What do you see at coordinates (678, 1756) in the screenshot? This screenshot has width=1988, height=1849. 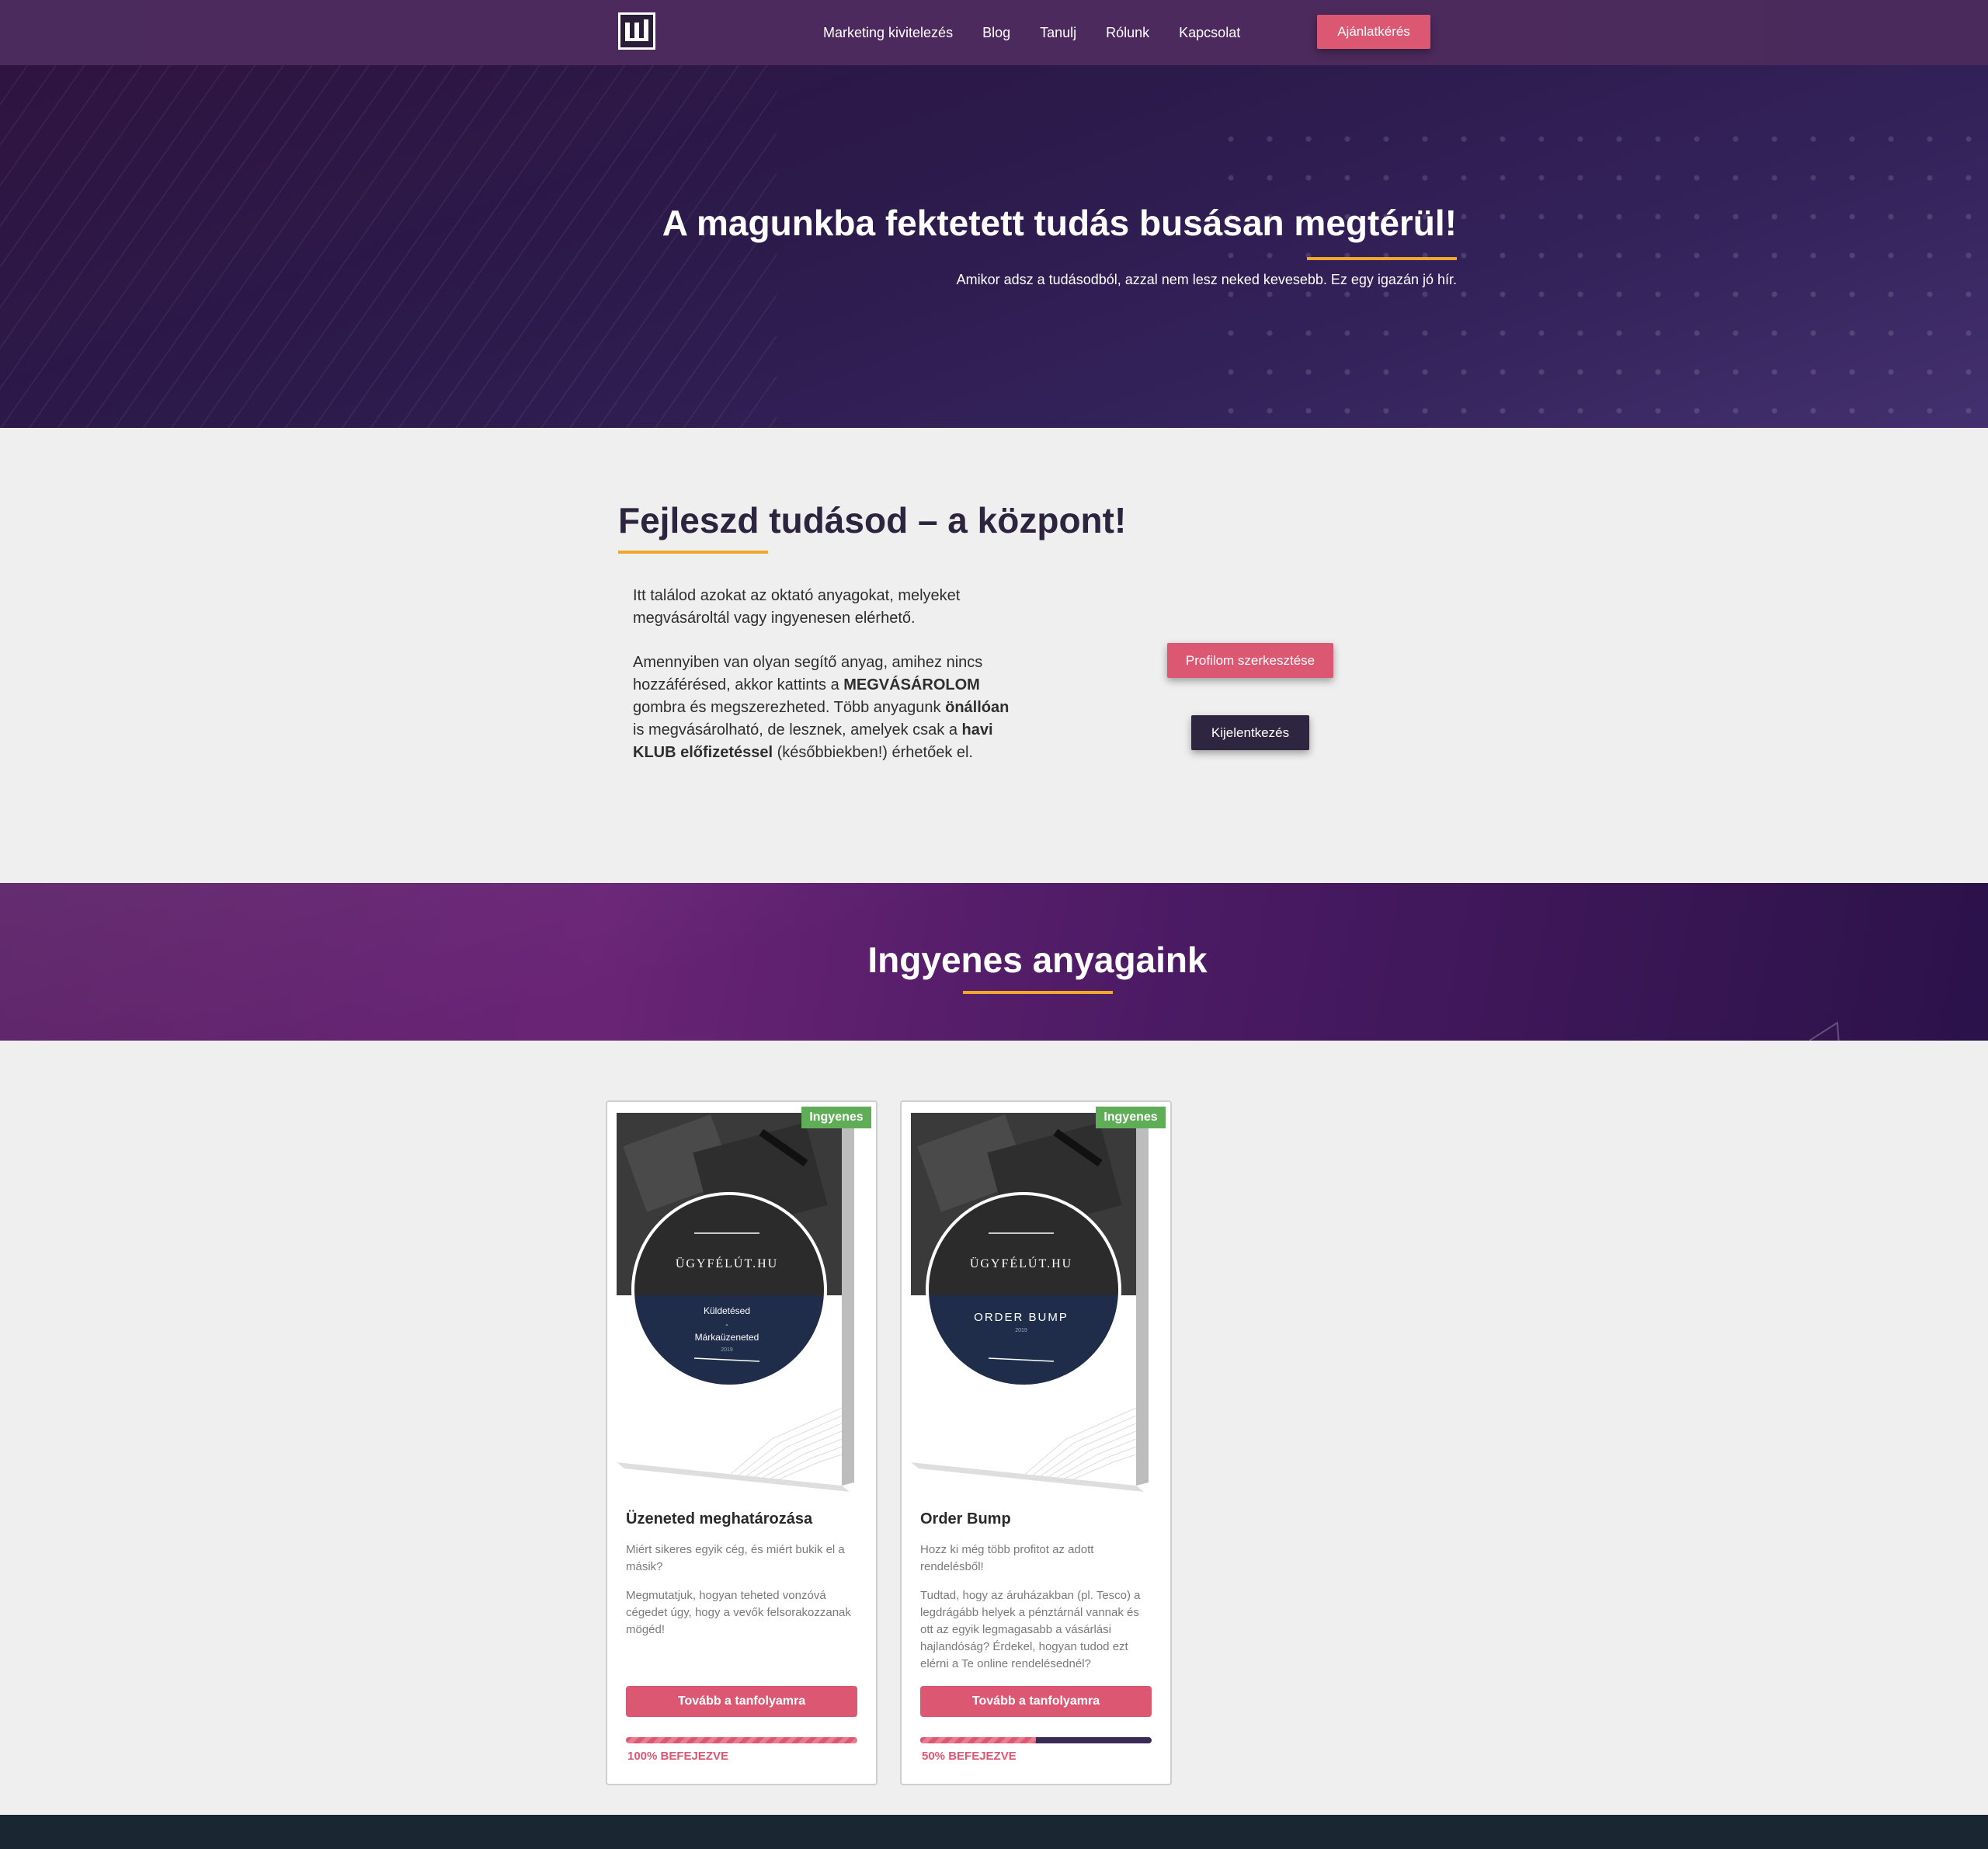 I see `progress-label: 100% BEFEJEZVE` at bounding box center [678, 1756].